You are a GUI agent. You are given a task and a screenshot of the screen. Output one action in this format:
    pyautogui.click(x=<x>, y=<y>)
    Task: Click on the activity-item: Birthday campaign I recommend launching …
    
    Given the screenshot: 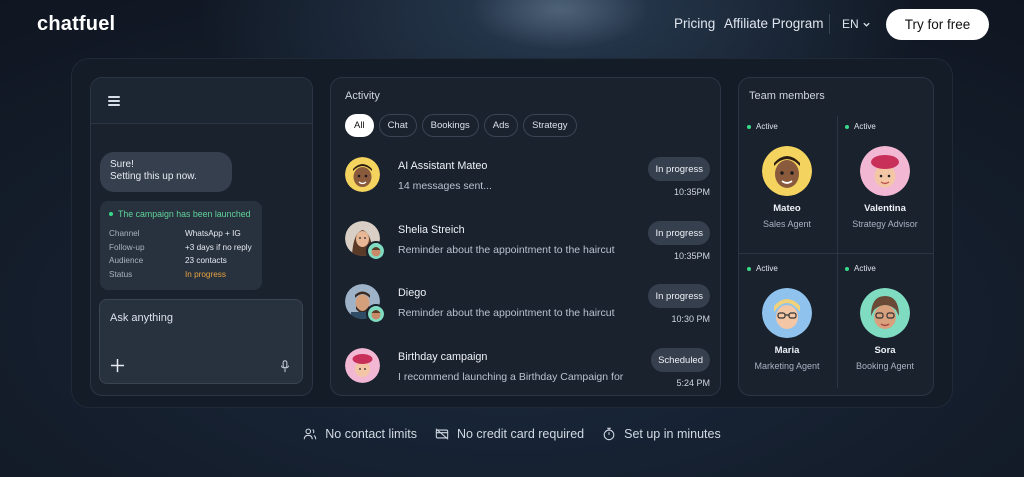 What is the action you would take?
    pyautogui.click(x=525, y=371)
    